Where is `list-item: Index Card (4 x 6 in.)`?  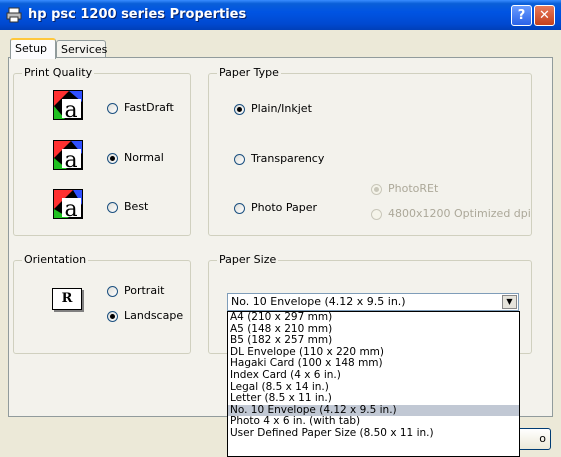
list-item: Index Card (4 x 6 in.) is located at coordinates (373, 375).